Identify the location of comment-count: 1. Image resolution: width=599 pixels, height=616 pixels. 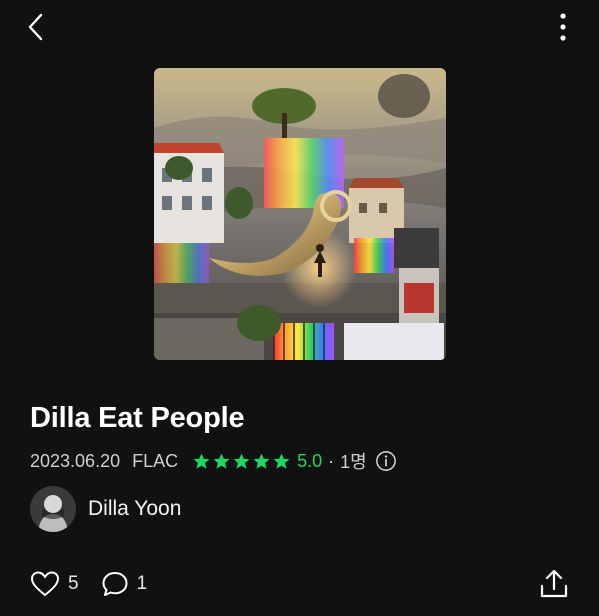
(142, 583).